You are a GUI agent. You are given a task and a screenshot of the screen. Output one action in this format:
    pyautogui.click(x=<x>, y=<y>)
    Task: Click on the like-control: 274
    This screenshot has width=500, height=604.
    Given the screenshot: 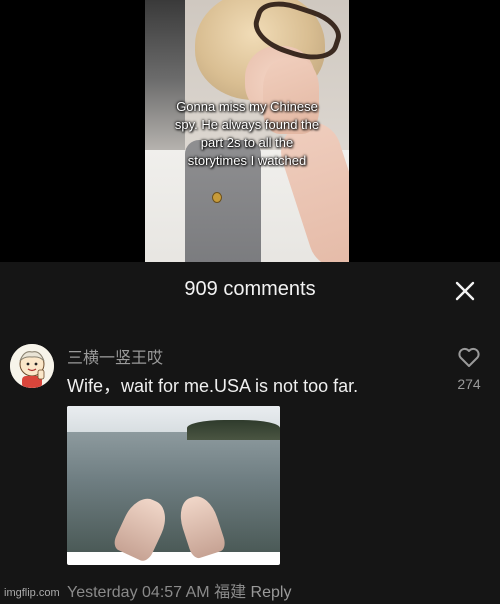 What is the action you would take?
    pyautogui.click(x=469, y=372)
    